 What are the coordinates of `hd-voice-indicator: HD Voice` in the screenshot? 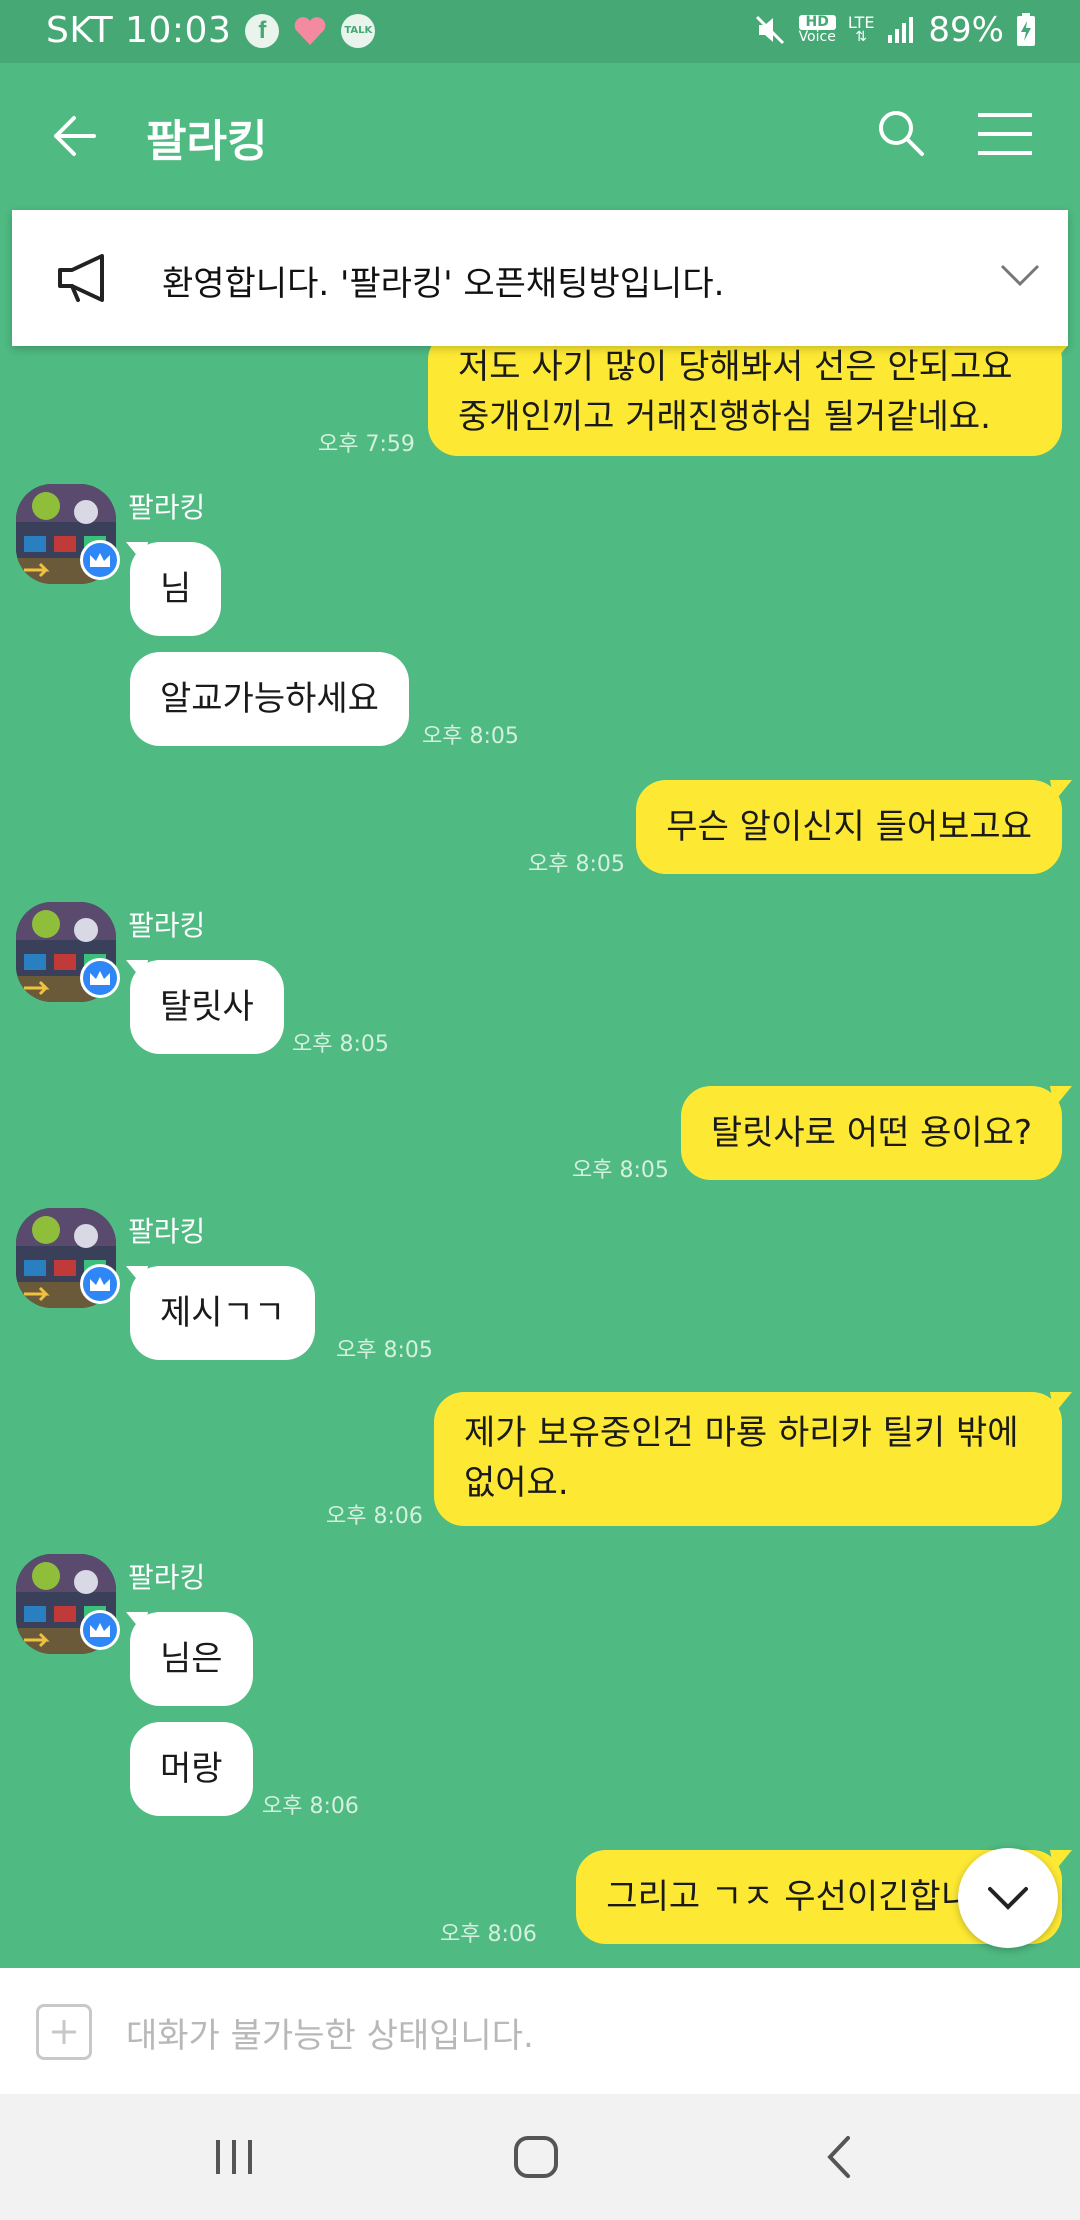 It's located at (817, 30).